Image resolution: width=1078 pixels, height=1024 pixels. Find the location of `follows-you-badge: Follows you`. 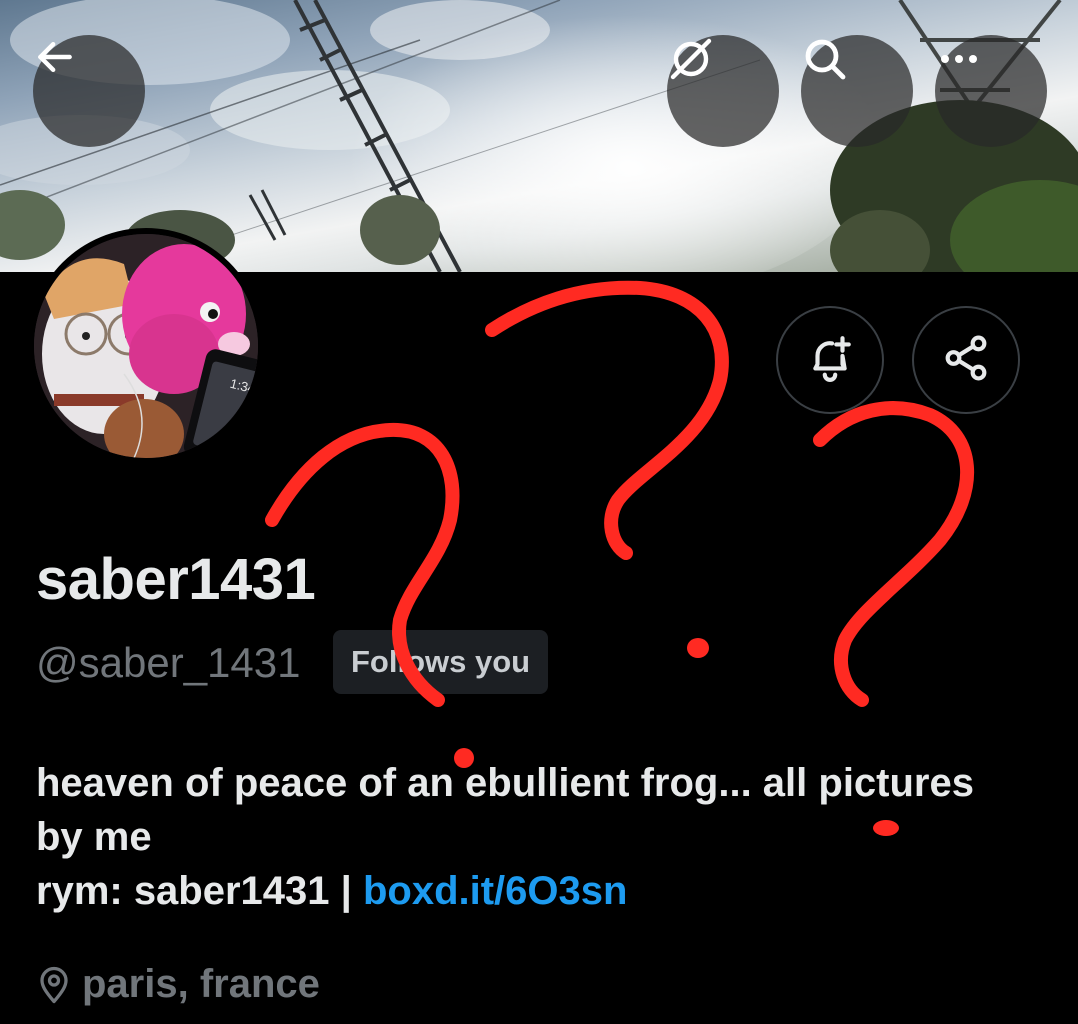

follows-you-badge: Follows you is located at coordinates (441, 662).